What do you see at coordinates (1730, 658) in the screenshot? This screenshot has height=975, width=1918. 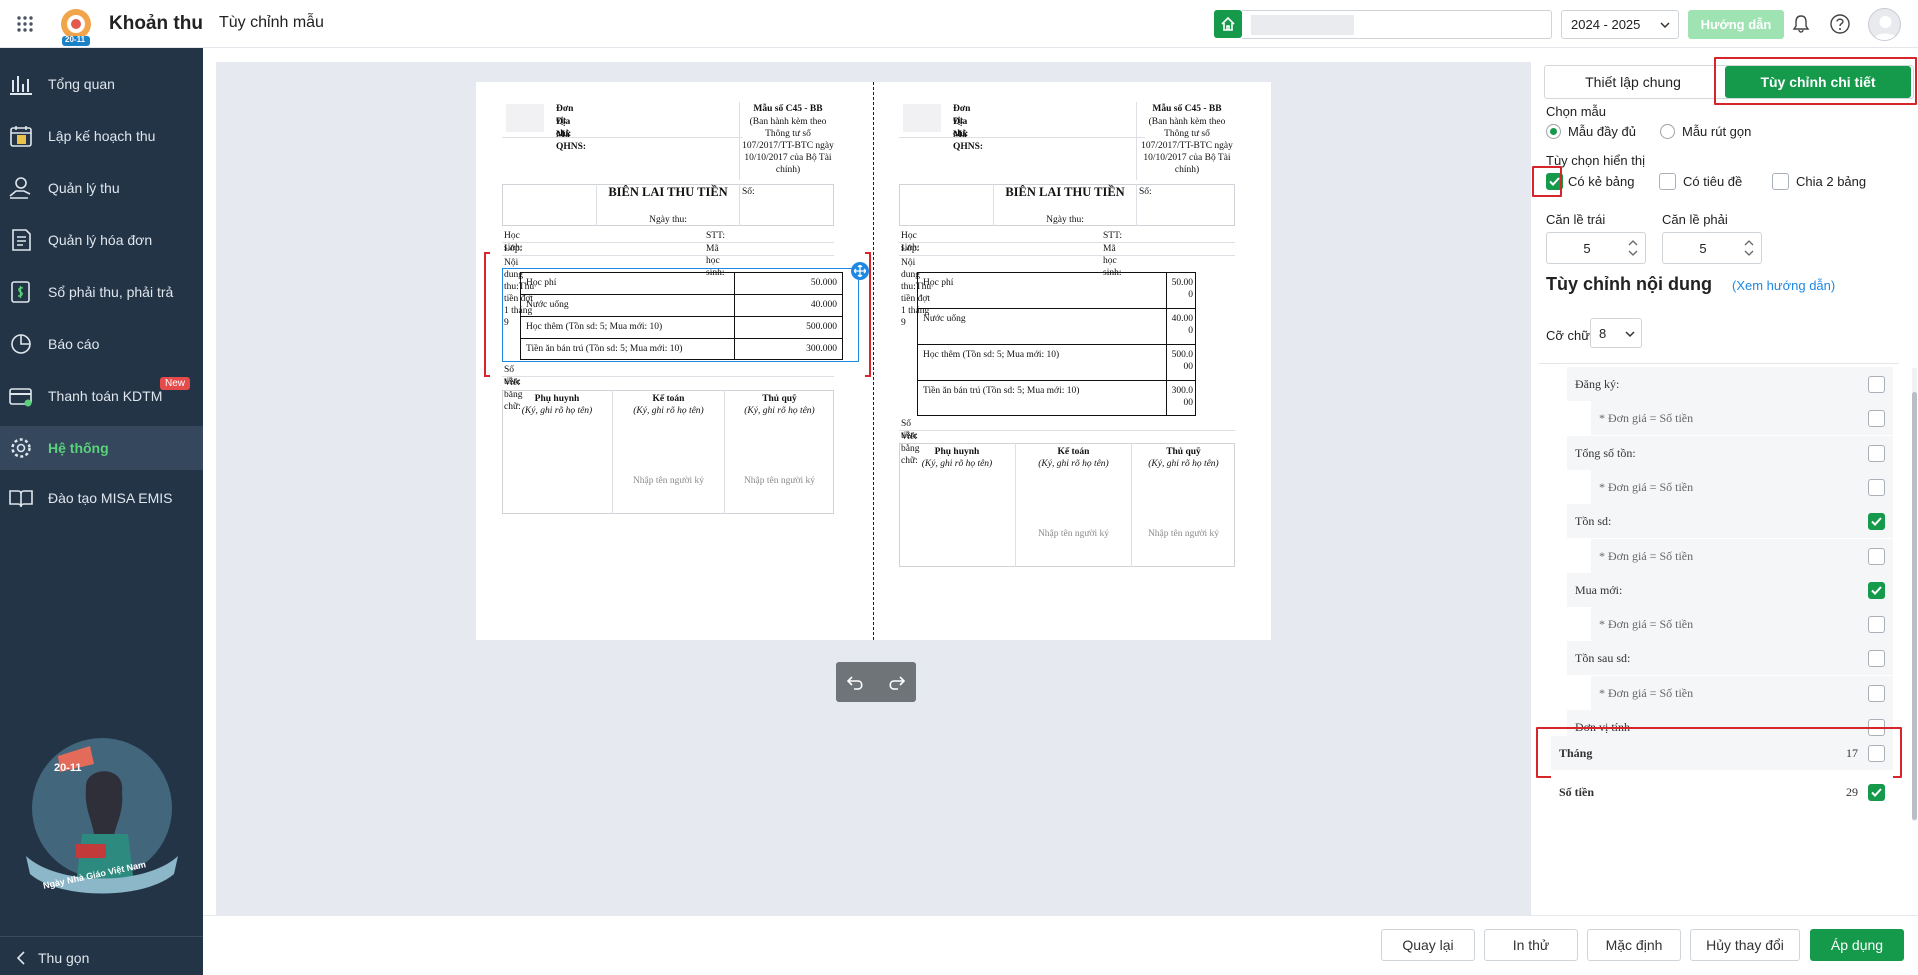 I see `field-row: Tồn sau sd:` at bounding box center [1730, 658].